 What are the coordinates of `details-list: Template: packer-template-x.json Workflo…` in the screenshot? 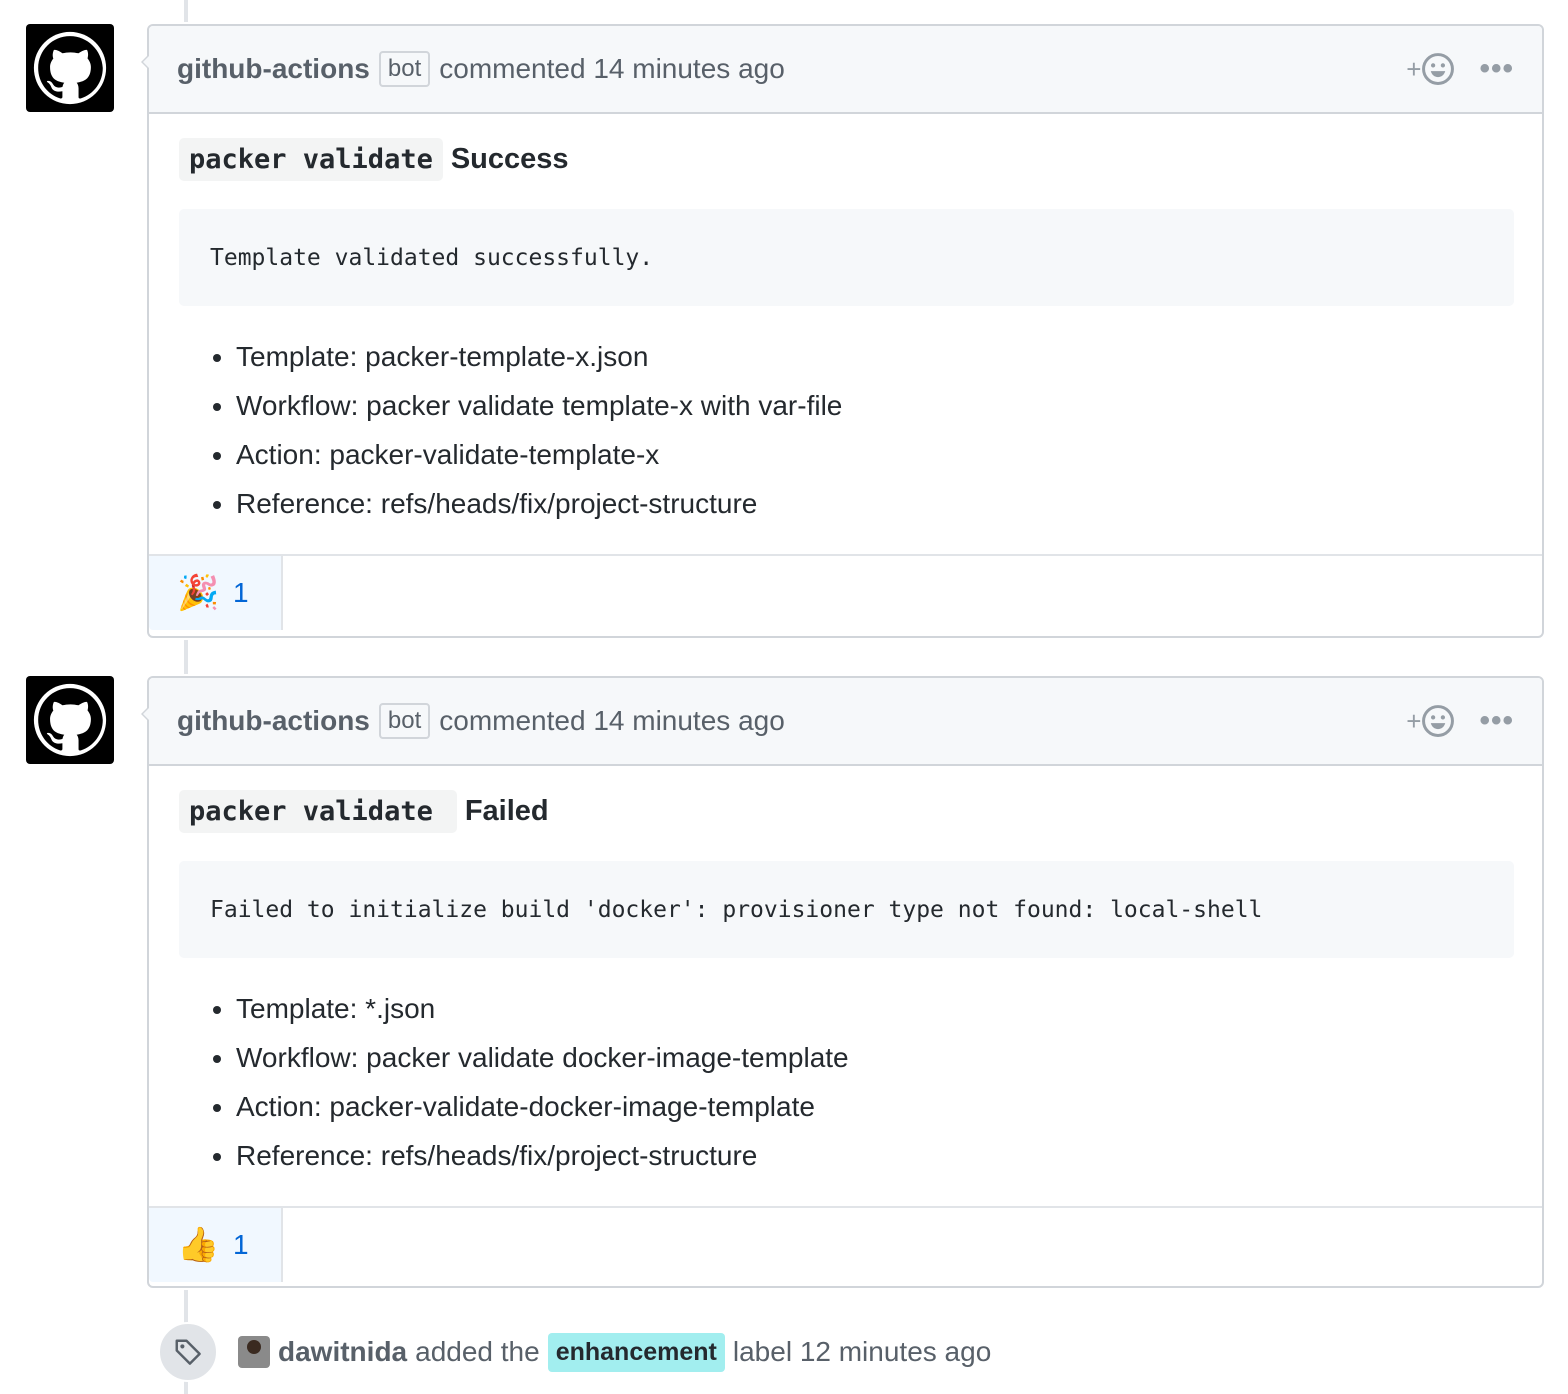 It's located at (846, 430).